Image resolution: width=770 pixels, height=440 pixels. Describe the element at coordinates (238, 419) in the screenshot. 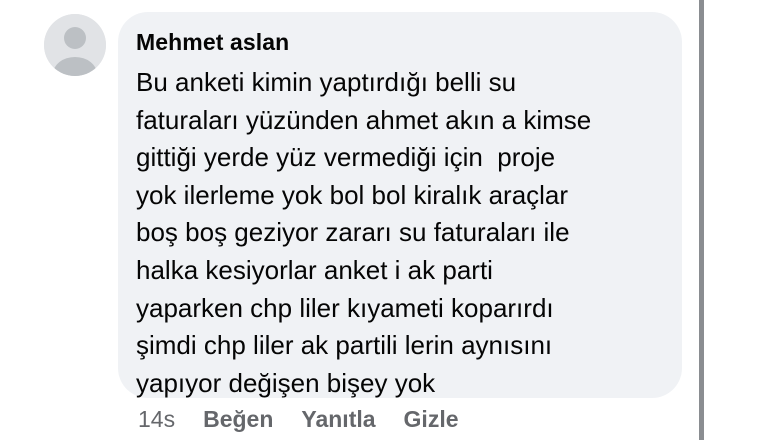

I see `like-button: Beğen` at that location.